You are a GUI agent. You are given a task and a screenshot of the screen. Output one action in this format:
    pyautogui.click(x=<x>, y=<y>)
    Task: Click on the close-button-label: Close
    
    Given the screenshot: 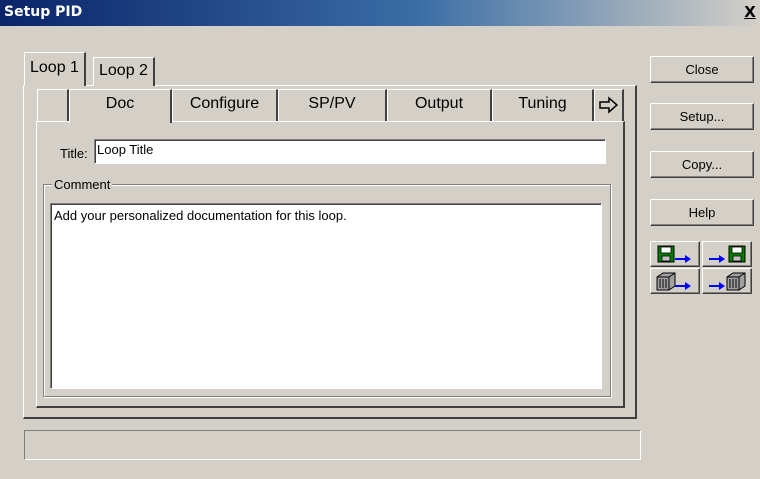 What is the action you would take?
    pyautogui.click(x=702, y=69)
    